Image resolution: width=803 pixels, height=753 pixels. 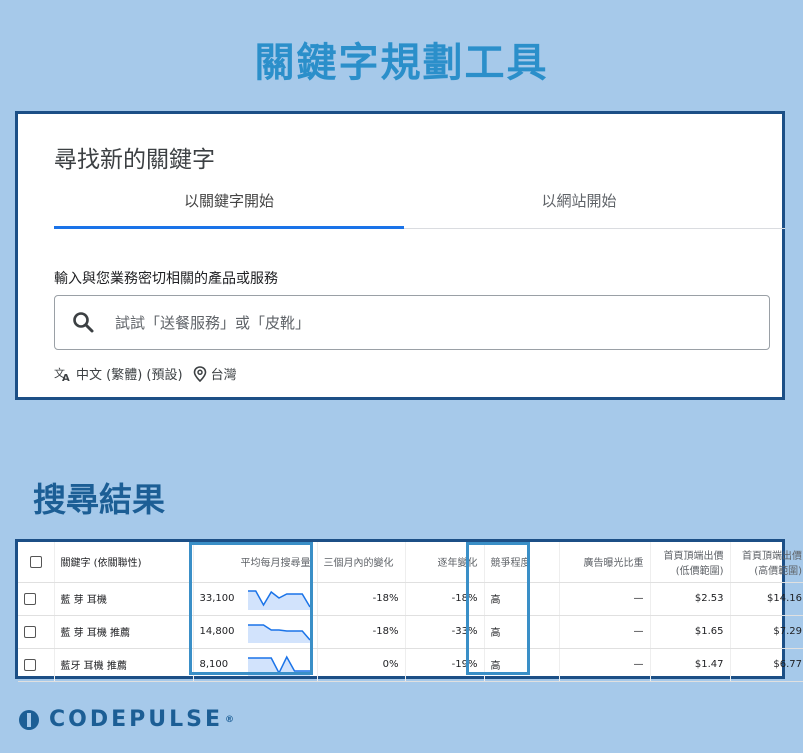 I want to click on locale-row: 文 A 中文 (繁體) (預設) 台灣, so click(x=145, y=374).